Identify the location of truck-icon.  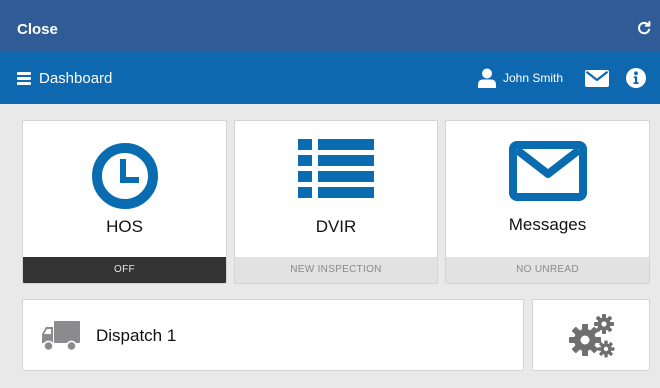
(61, 336).